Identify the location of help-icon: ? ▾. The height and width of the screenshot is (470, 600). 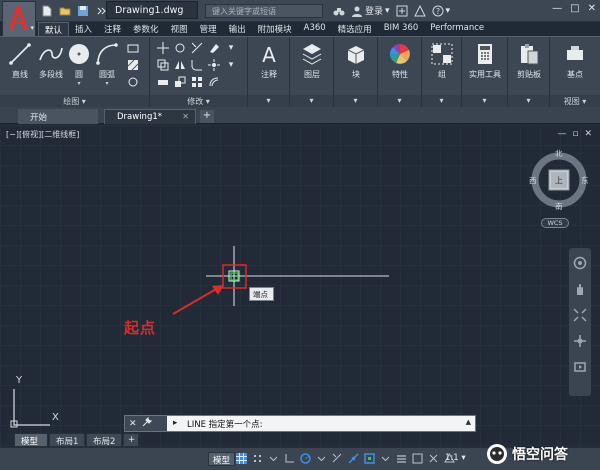
(441, 10).